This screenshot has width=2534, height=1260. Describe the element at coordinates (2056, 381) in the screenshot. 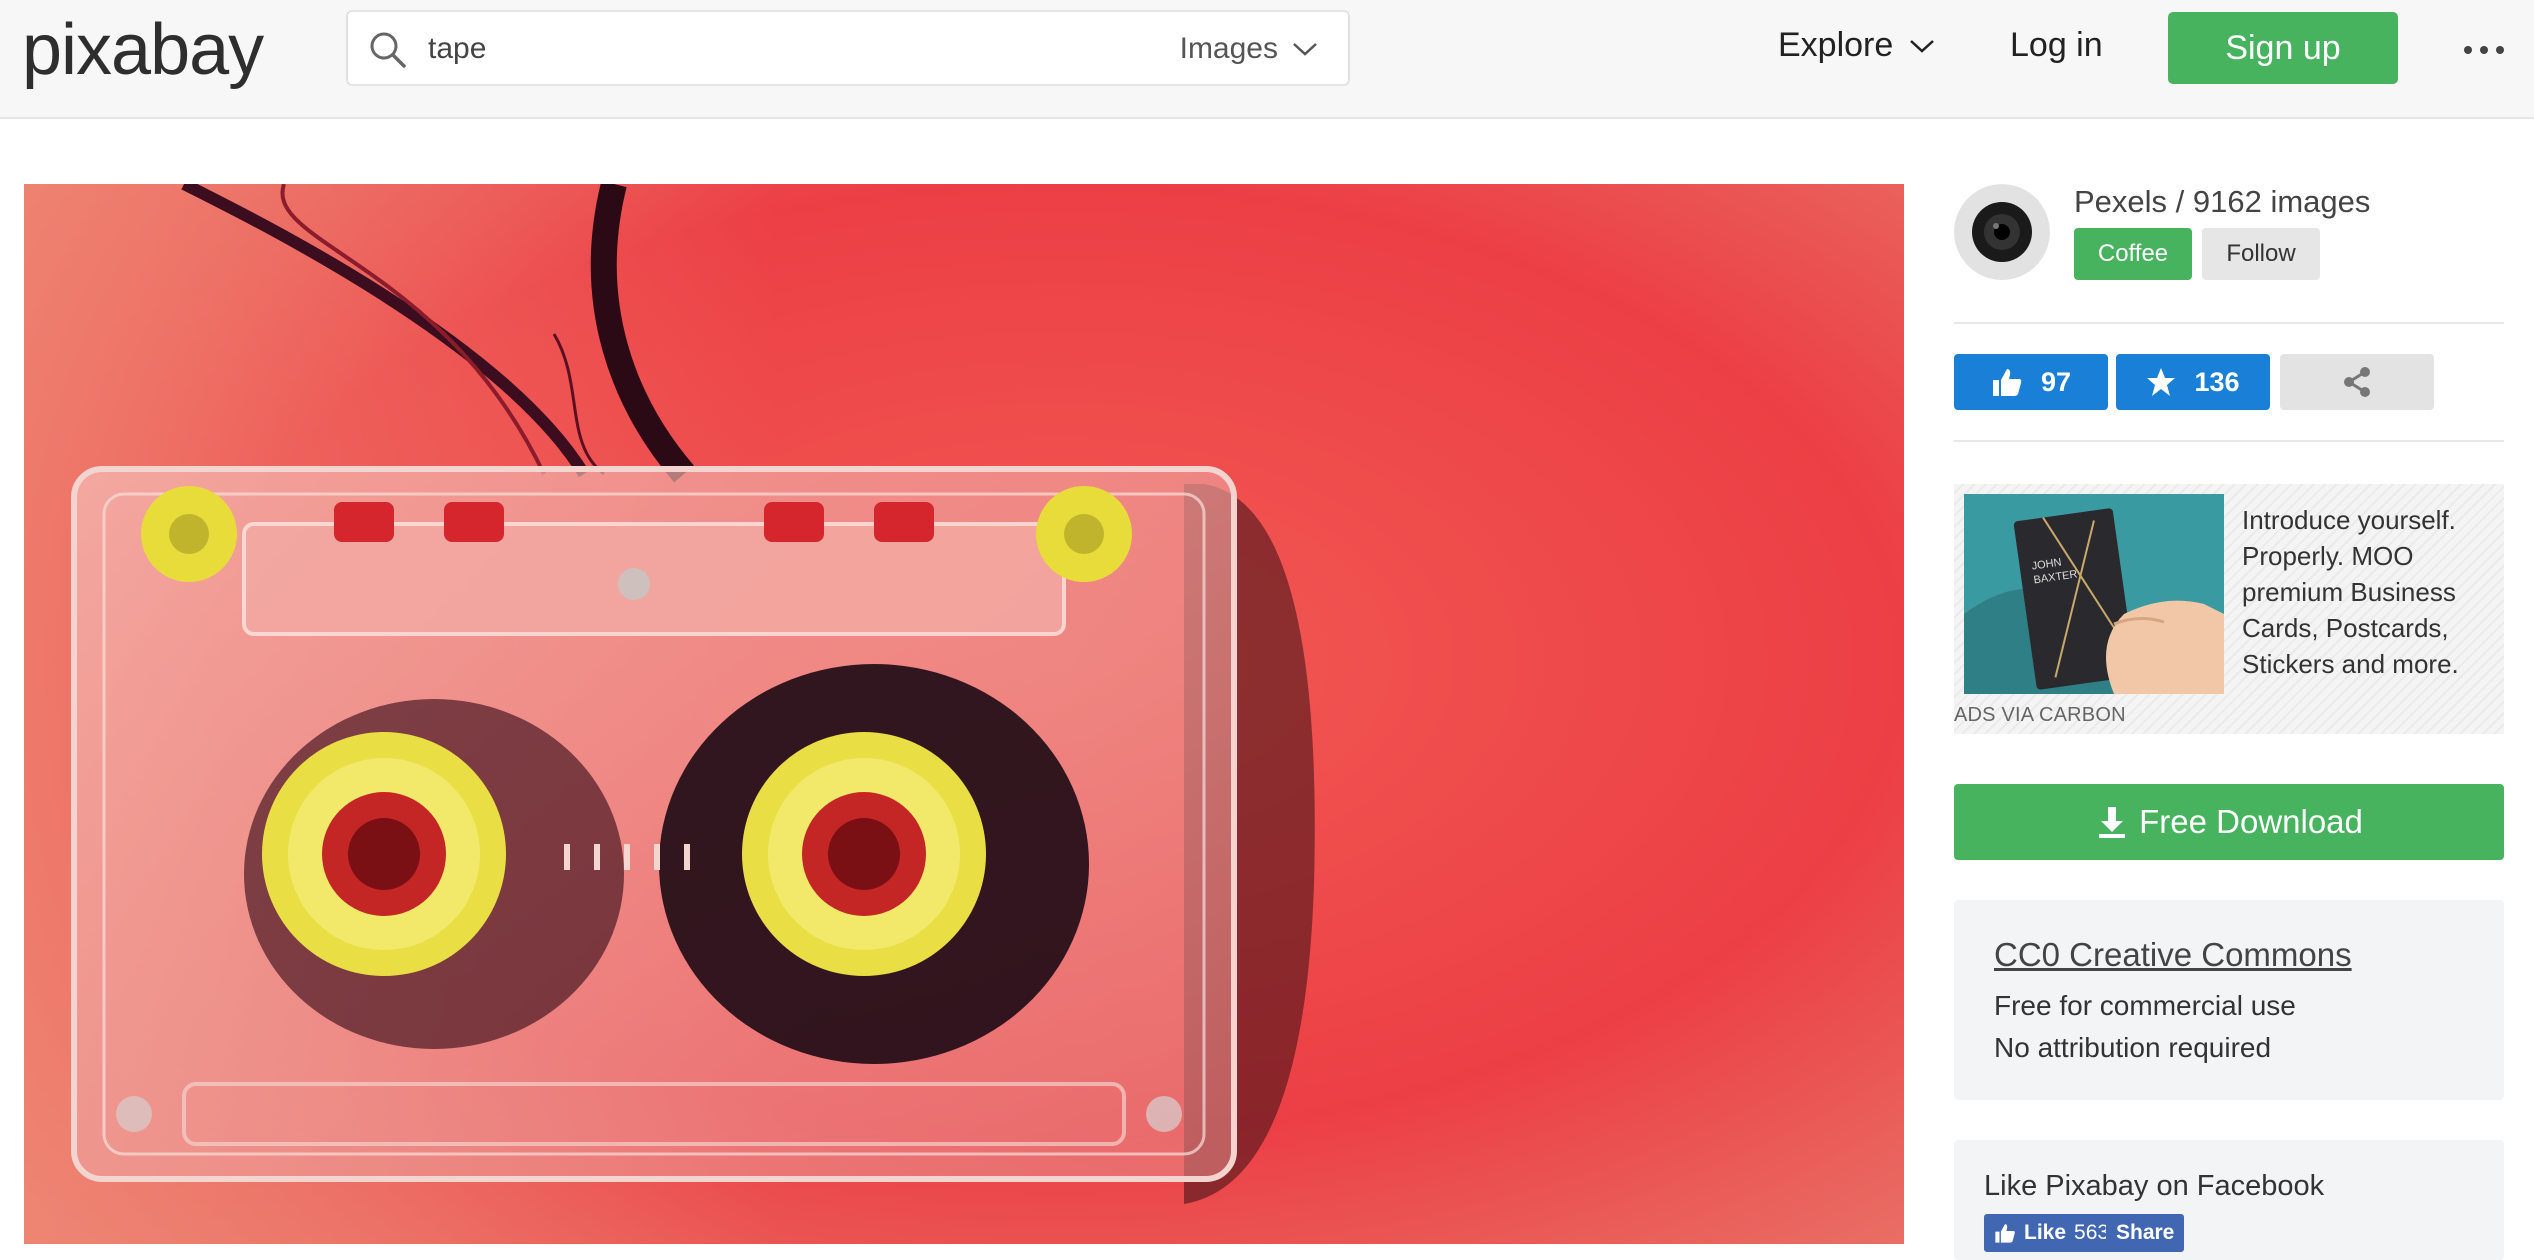

I see `like-count: 97` at that location.